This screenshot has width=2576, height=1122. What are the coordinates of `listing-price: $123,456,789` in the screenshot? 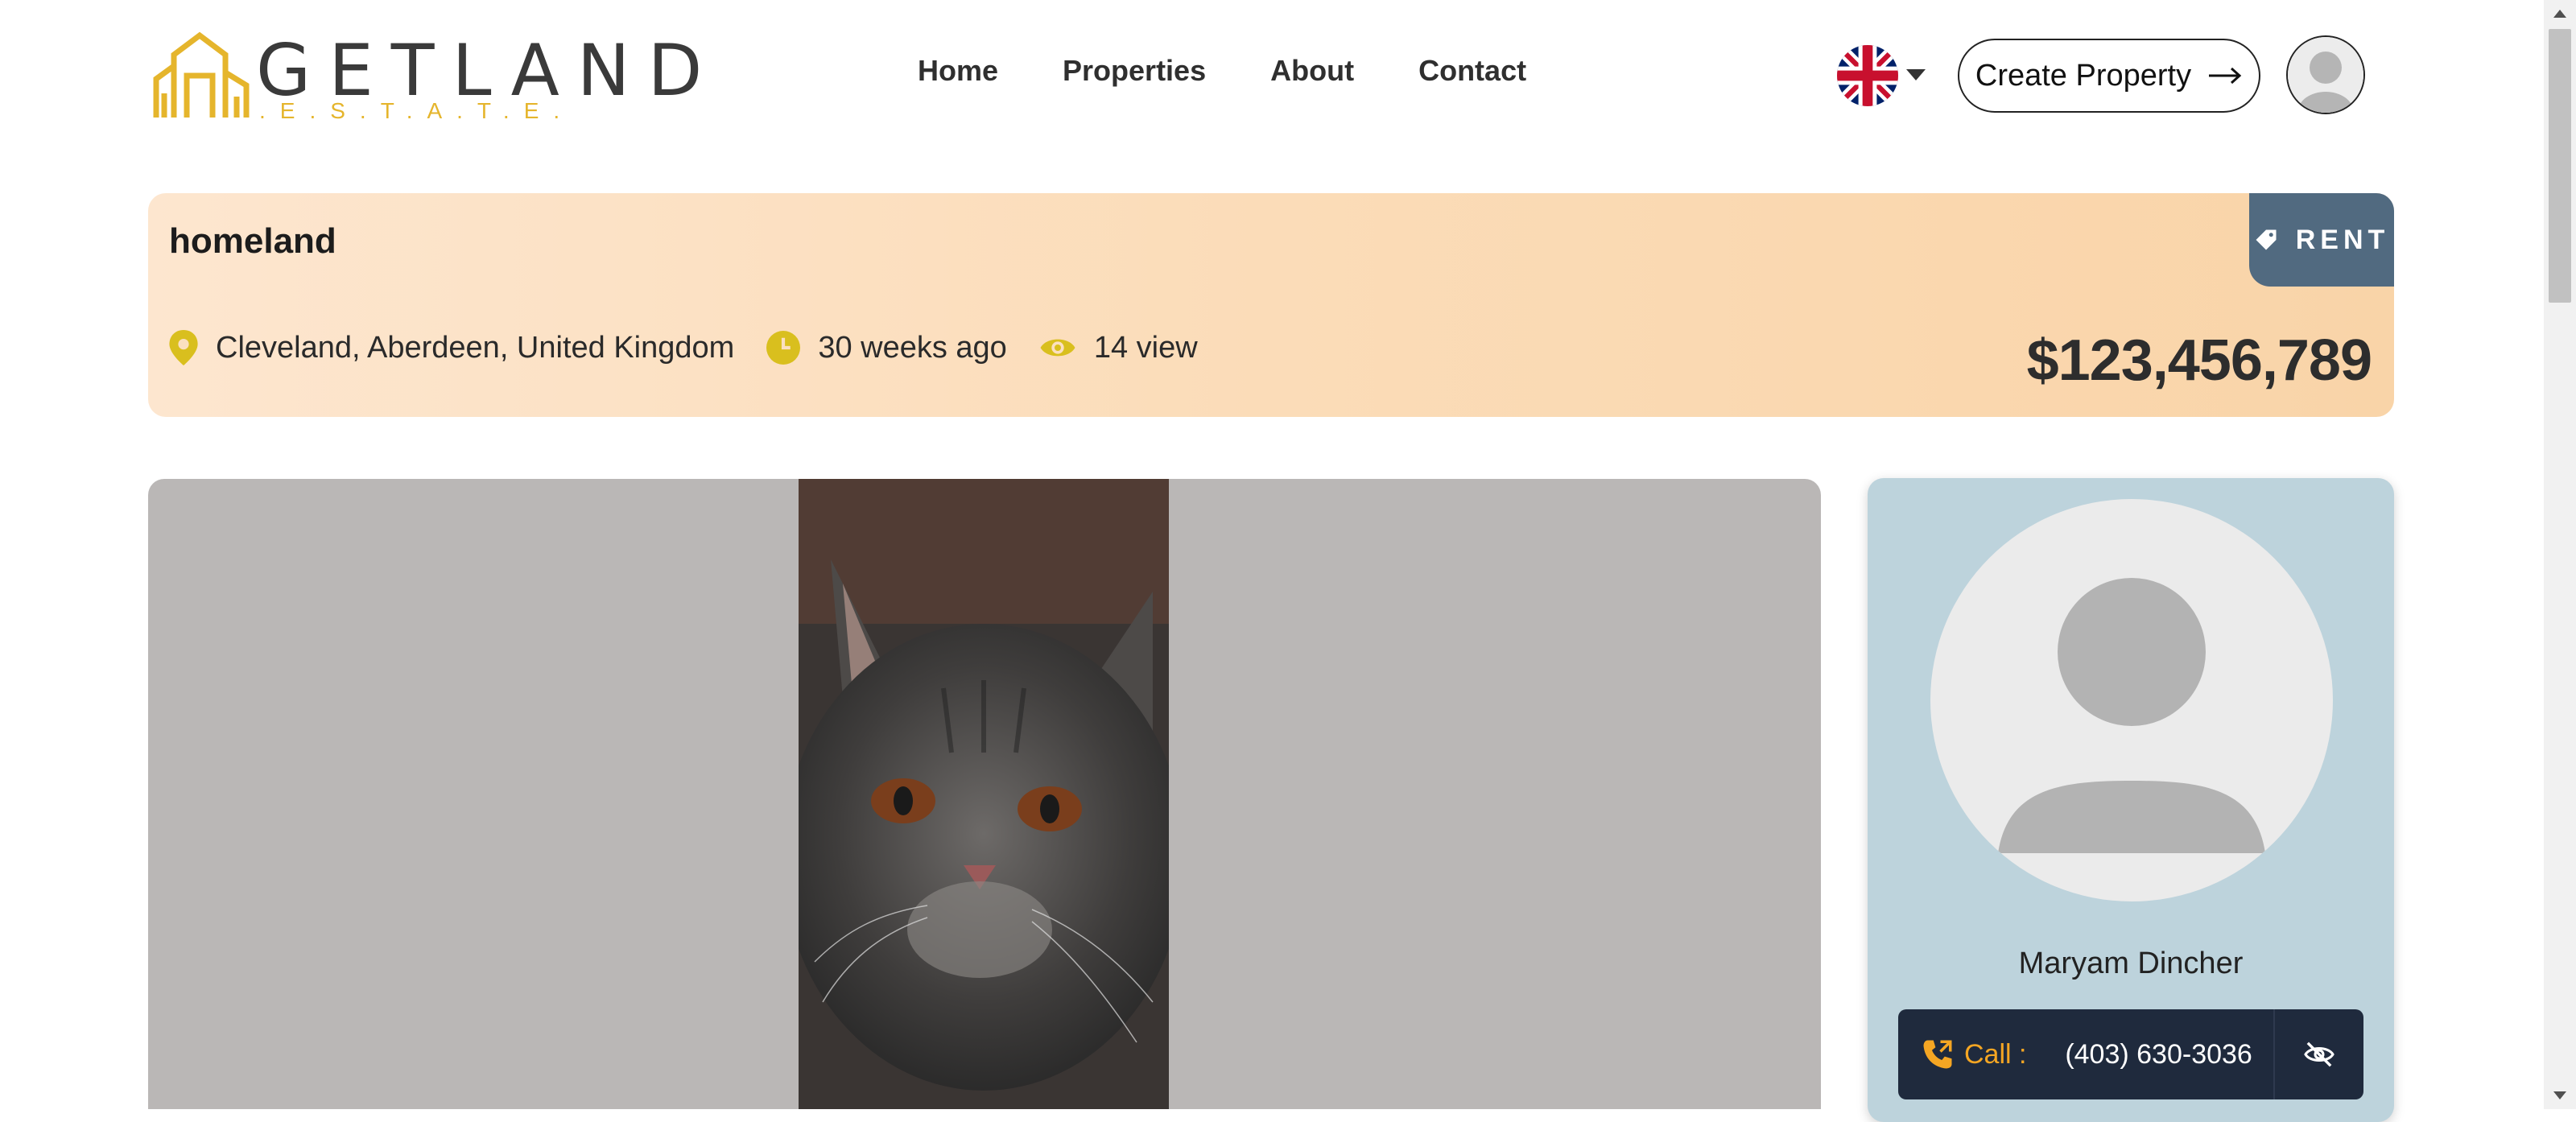 It's located at (2199, 360).